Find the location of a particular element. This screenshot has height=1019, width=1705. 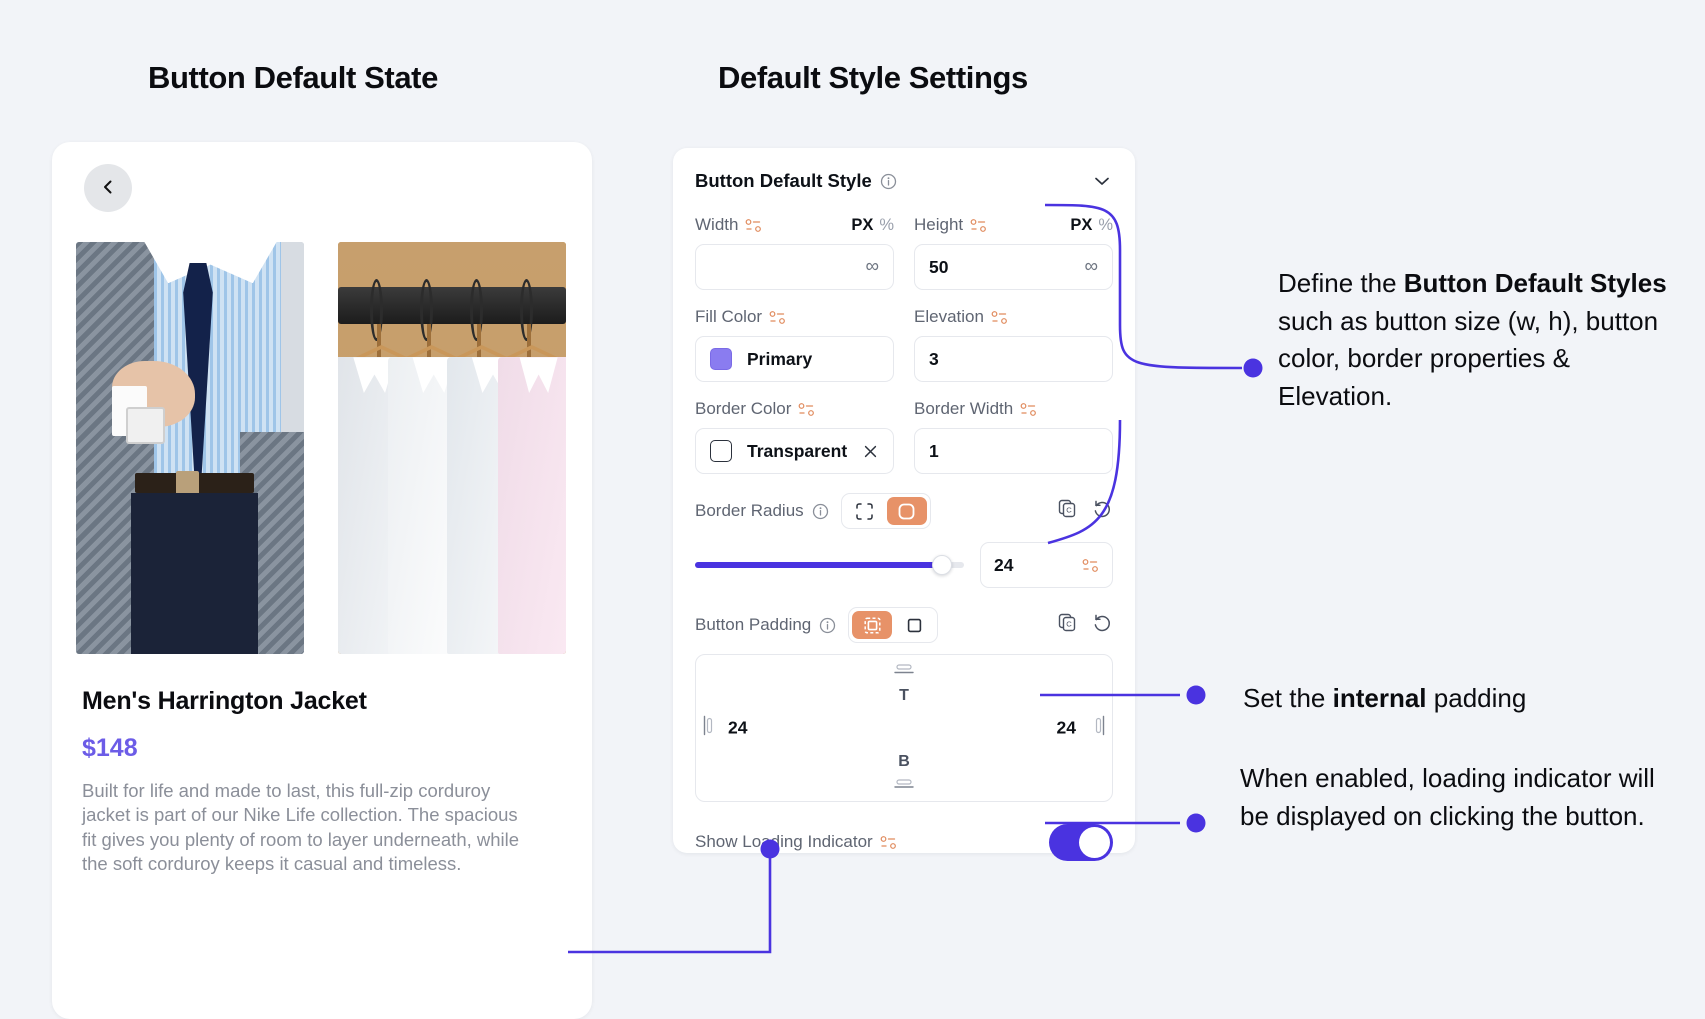

width-label: Width is located at coordinates (717, 224).